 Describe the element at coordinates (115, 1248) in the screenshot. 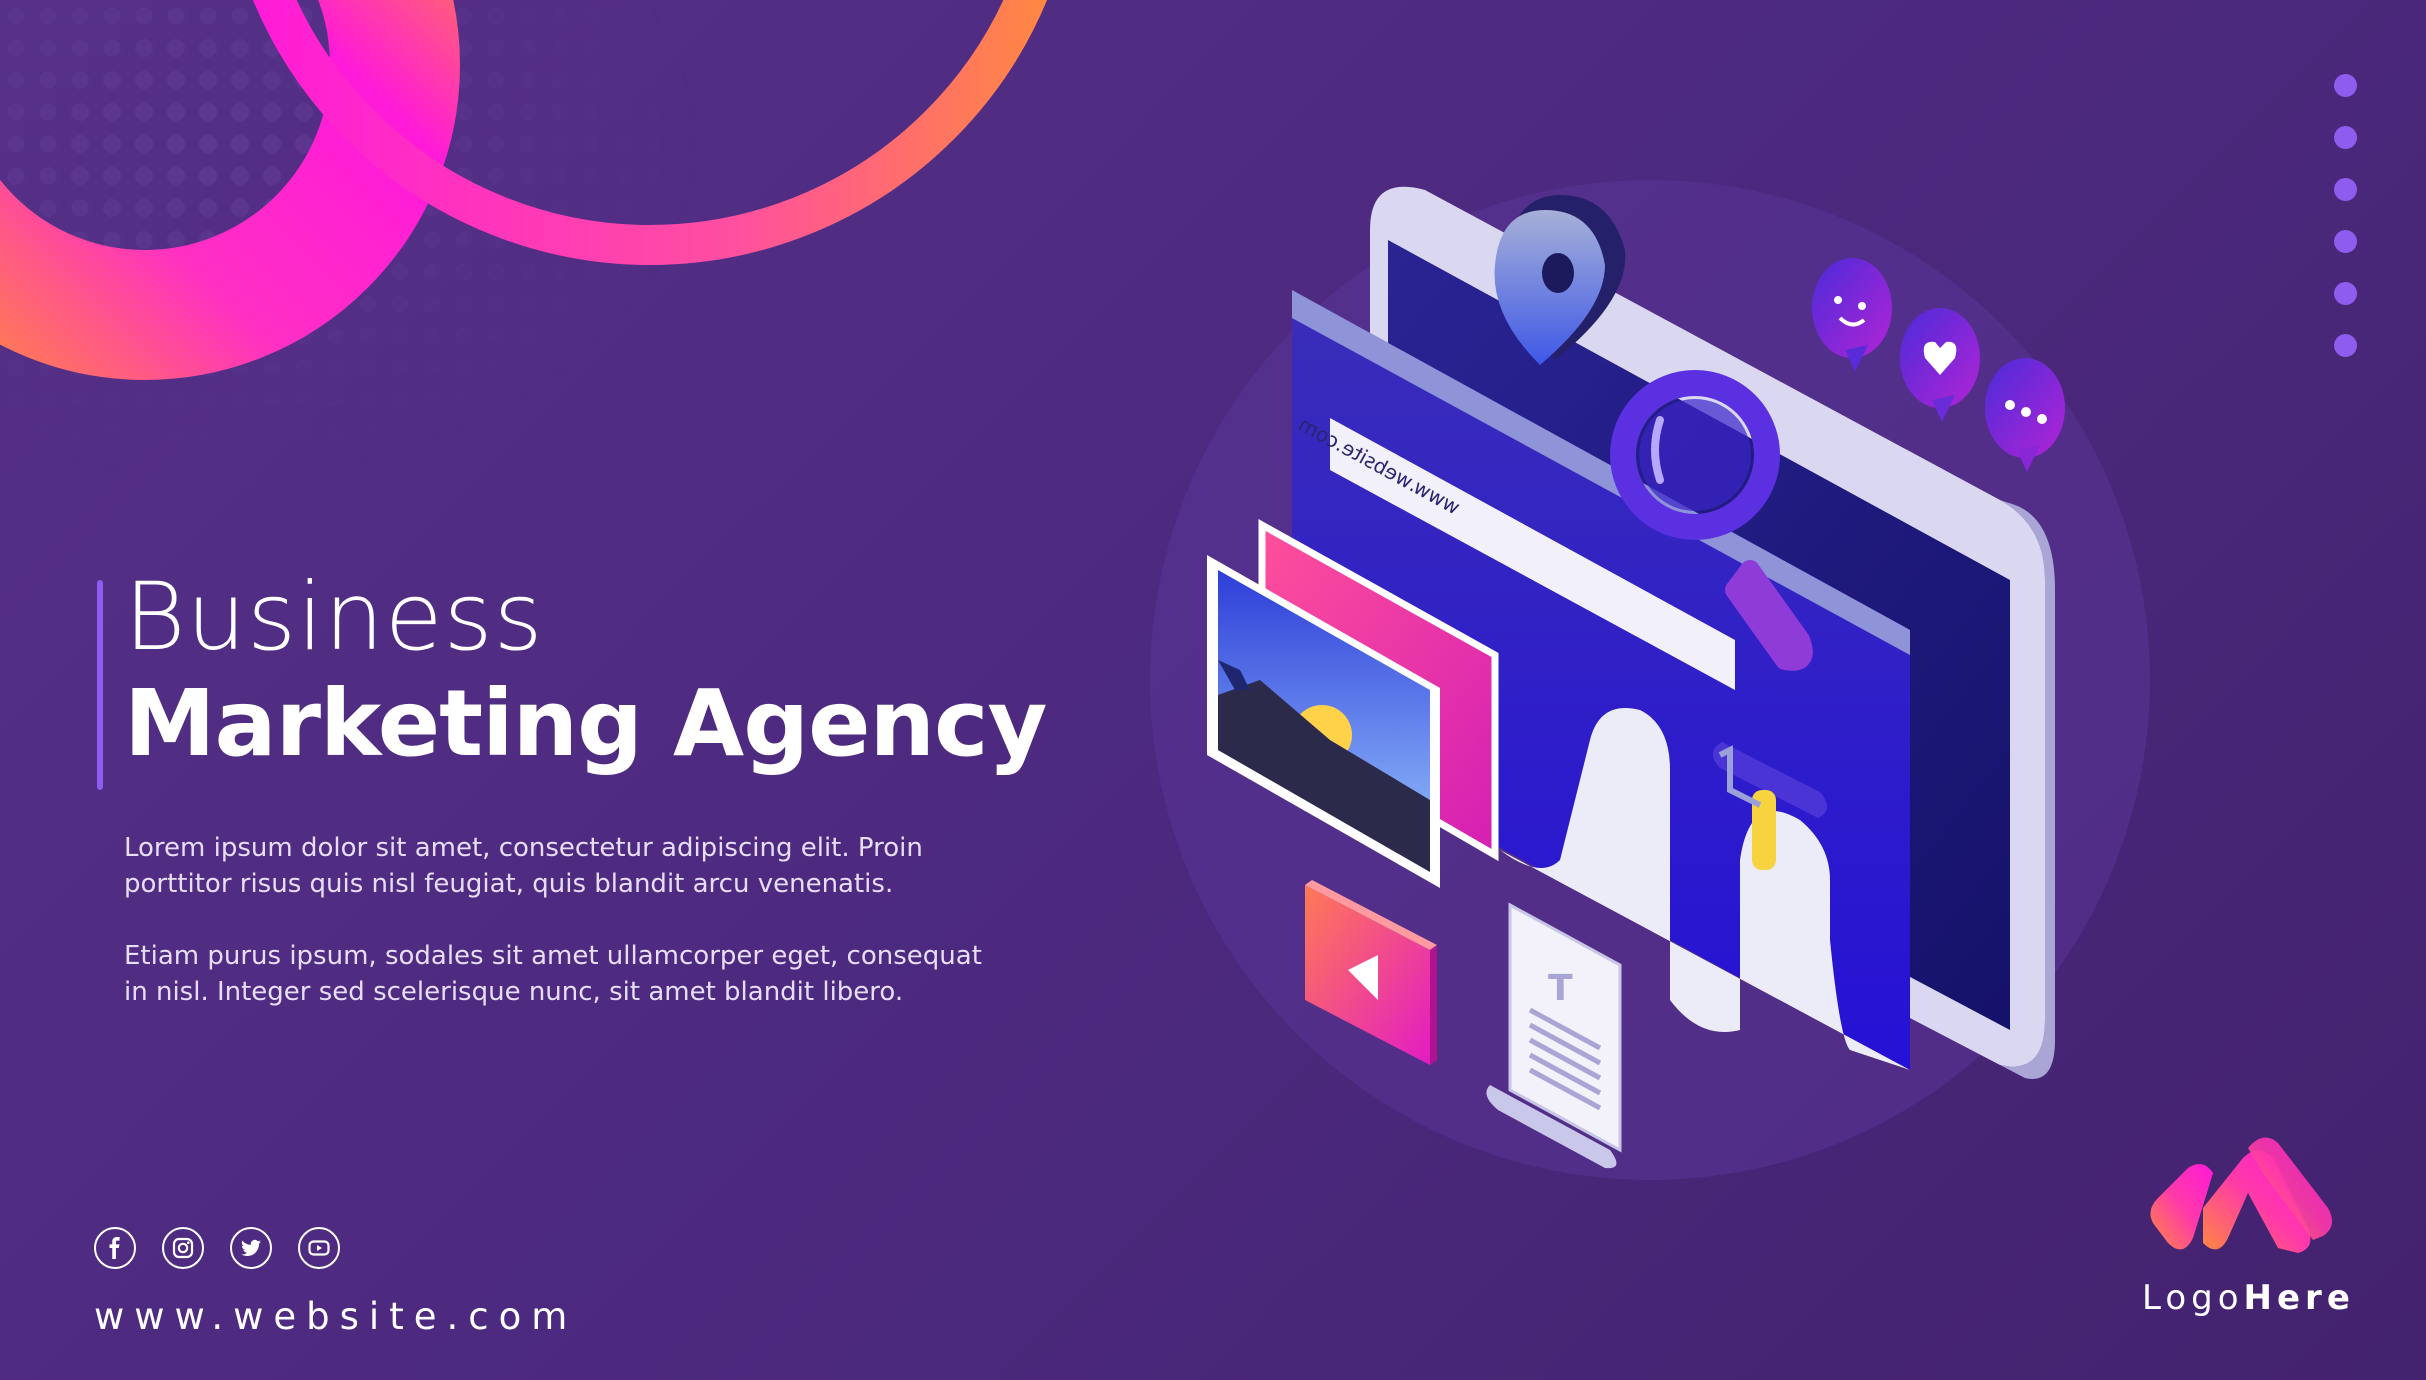

I see `facebook-icon` at that location.